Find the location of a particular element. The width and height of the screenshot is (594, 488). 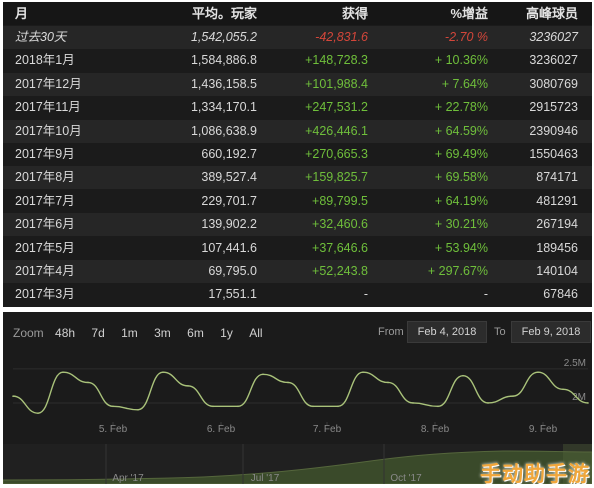

row-peak-players: 874171 is located at coordinates (557, 177).